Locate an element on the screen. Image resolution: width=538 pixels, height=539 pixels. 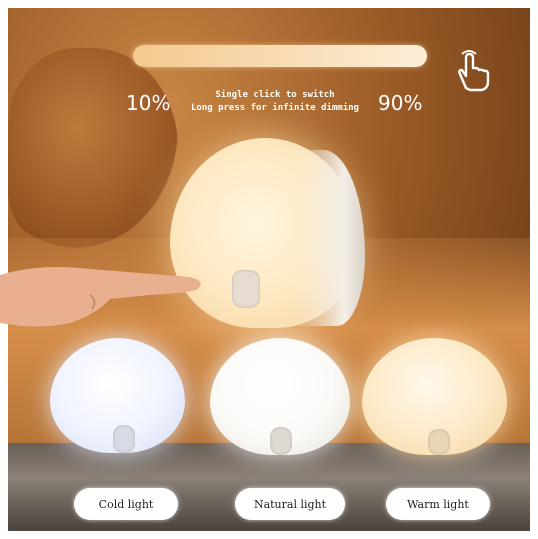
warm-light-label: Warm light is located at coordinates (438, 504).